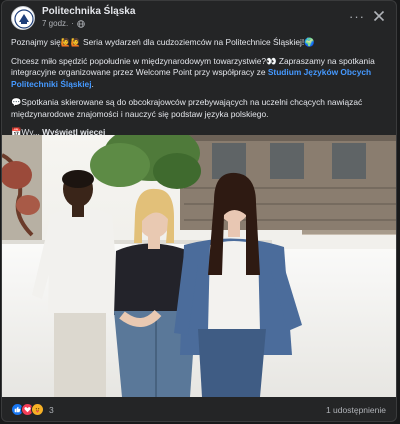  I want to click on care-icon, so click(37, 409).